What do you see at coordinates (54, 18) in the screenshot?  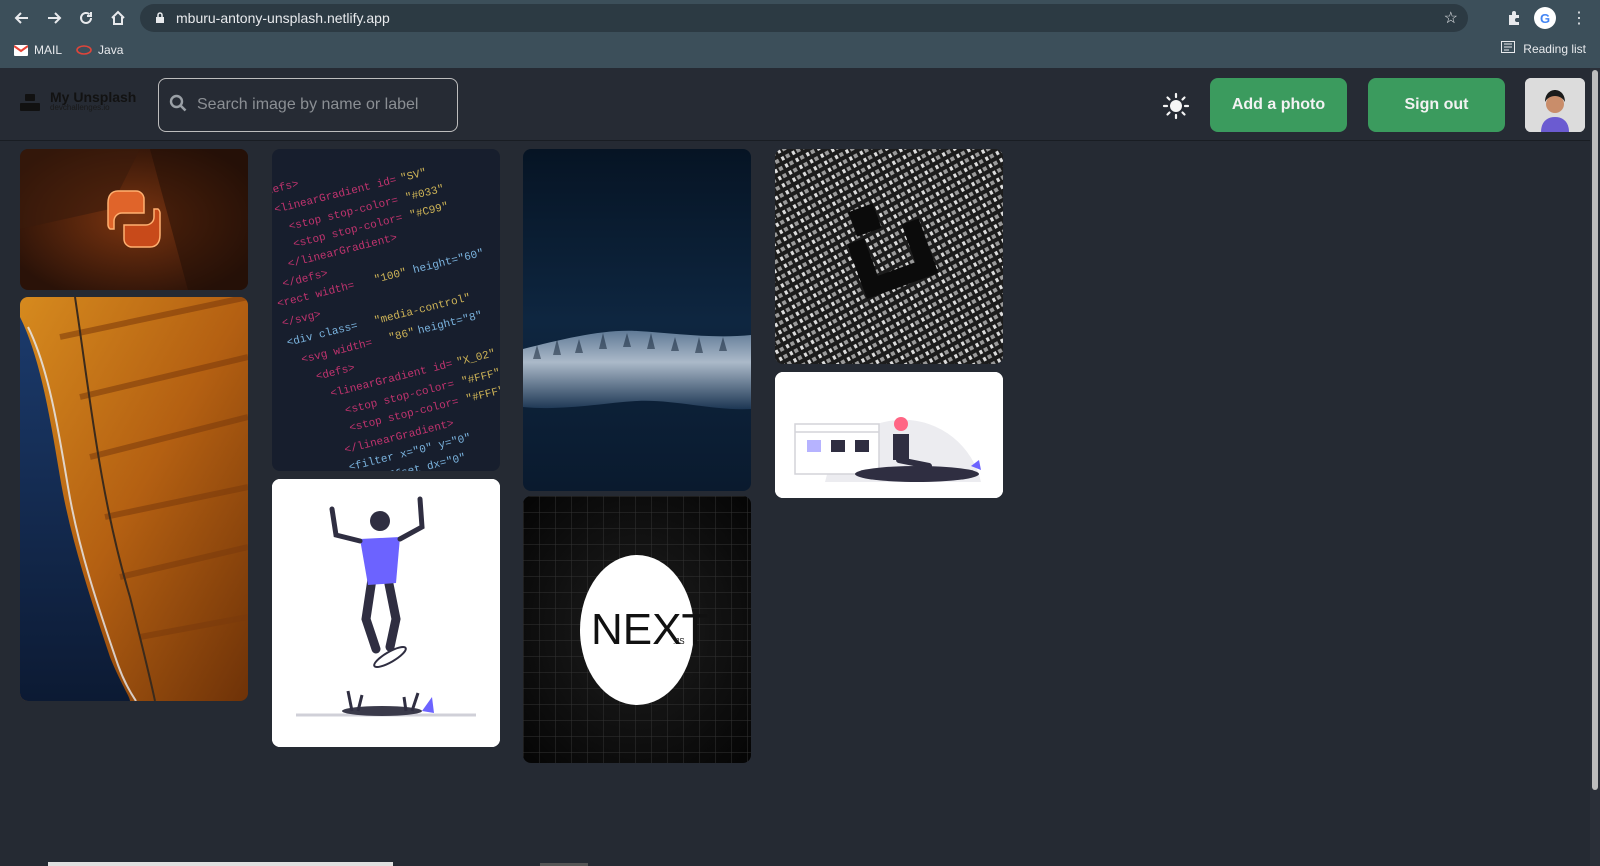 I see `forward-icon` at bounding box center [54, 18].